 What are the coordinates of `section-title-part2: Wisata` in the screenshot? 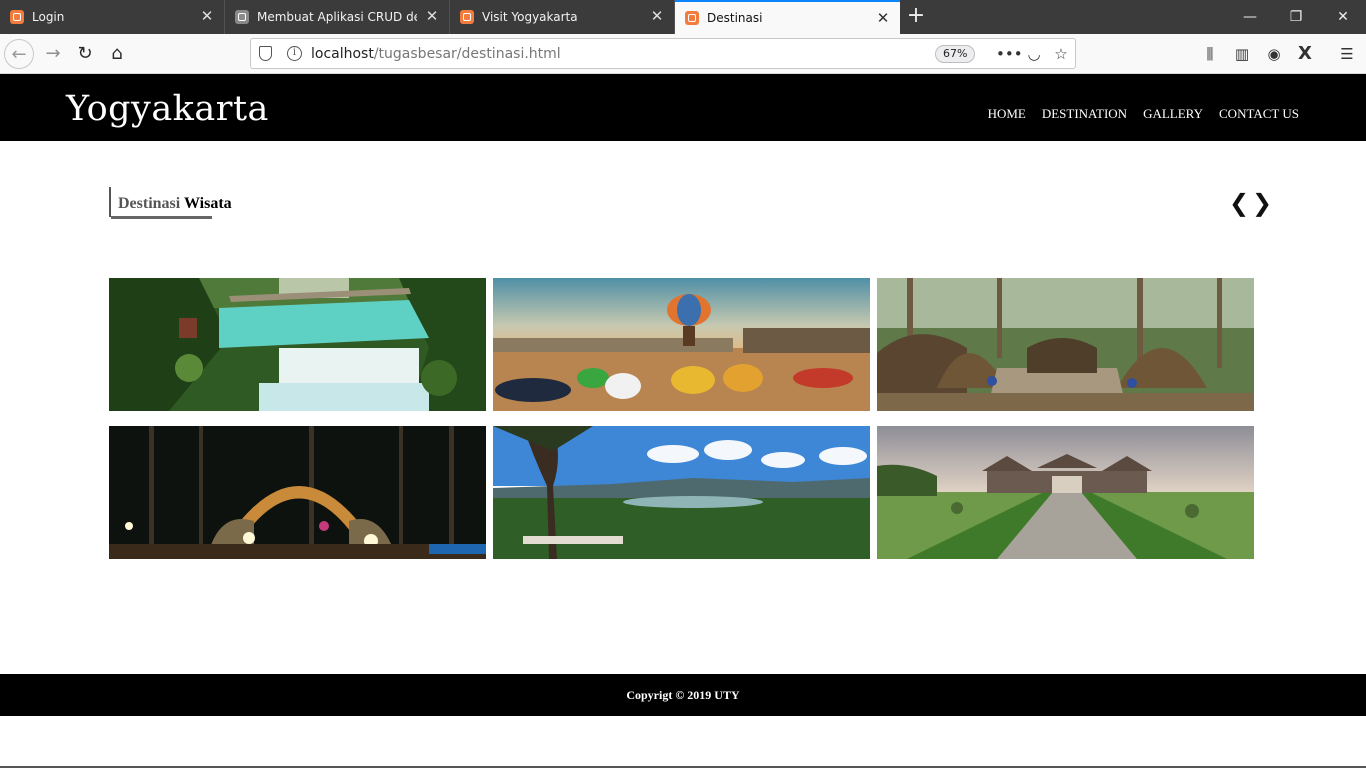 It's located at (207, 203).